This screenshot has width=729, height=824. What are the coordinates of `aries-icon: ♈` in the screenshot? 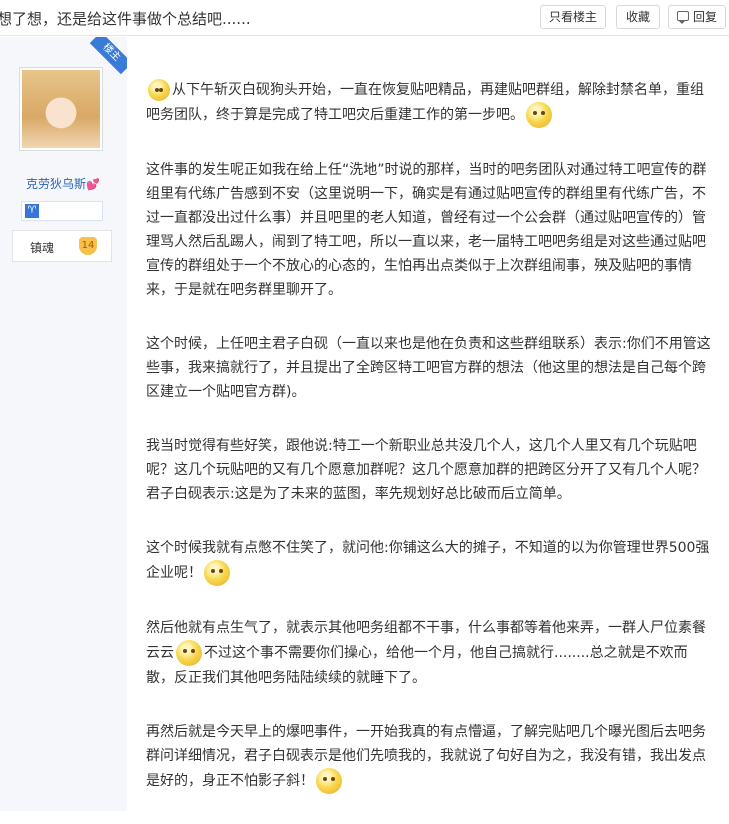 It's located at (32, 211).